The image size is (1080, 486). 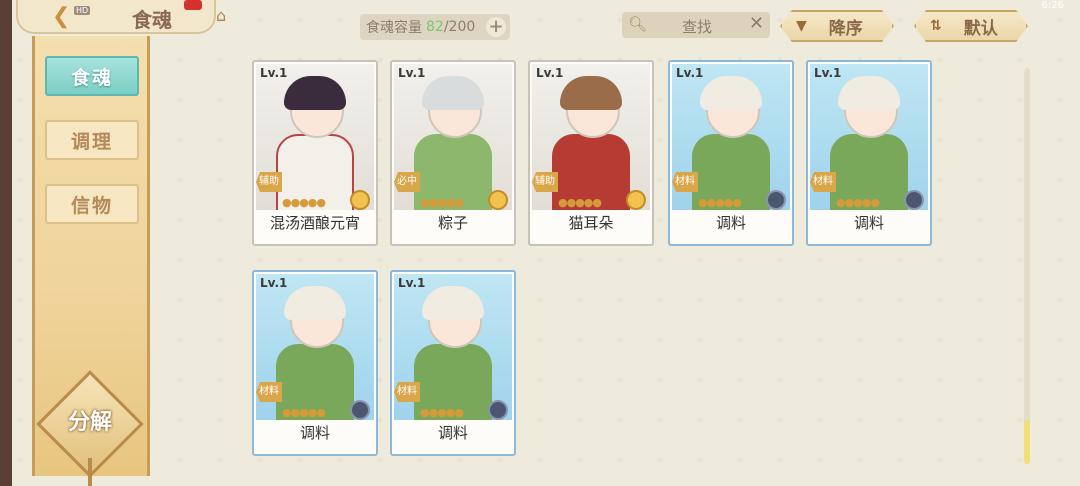 I want to click on hd-badge: HD, so click(x=82, y=10).